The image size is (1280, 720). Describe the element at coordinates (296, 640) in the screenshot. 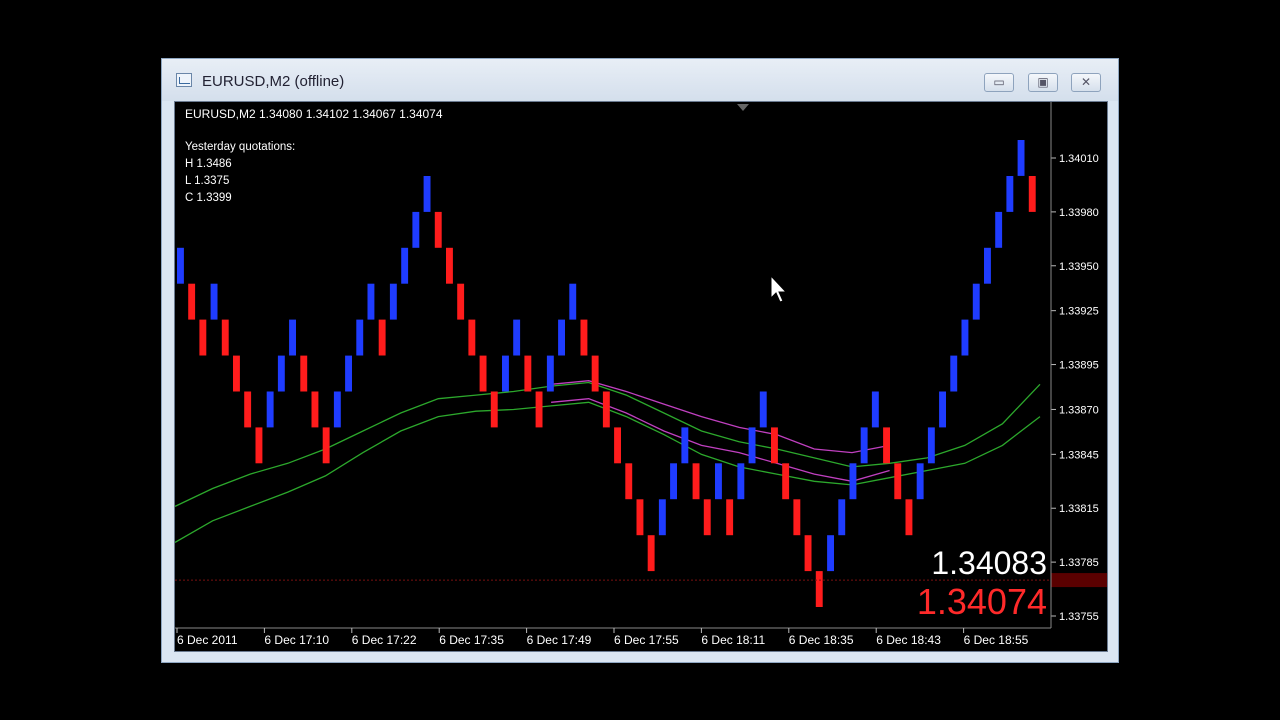

I see `x-tick-label: 6 Dec 17:10` at that location.